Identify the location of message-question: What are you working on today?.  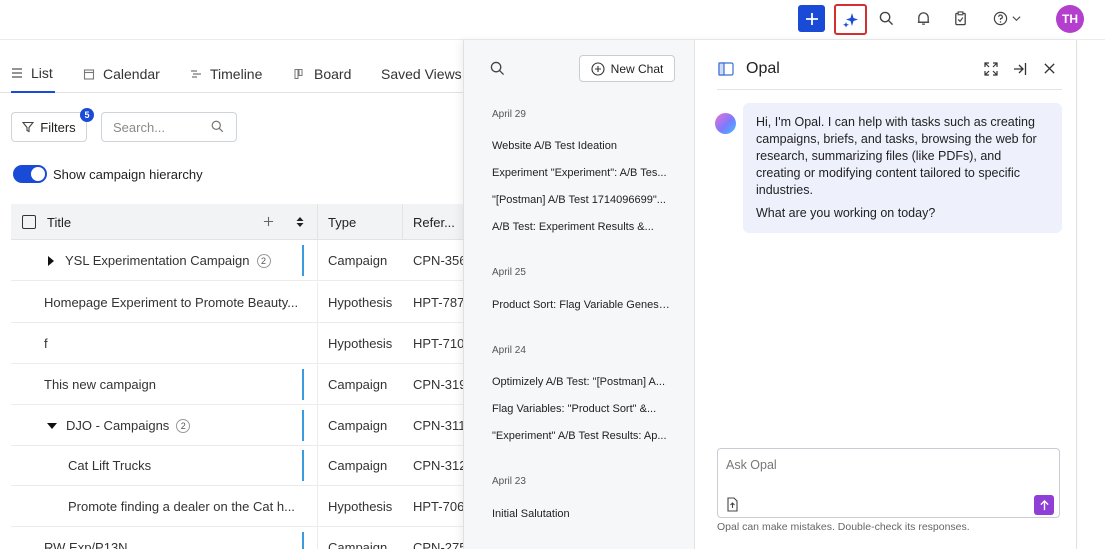
(846, 213).